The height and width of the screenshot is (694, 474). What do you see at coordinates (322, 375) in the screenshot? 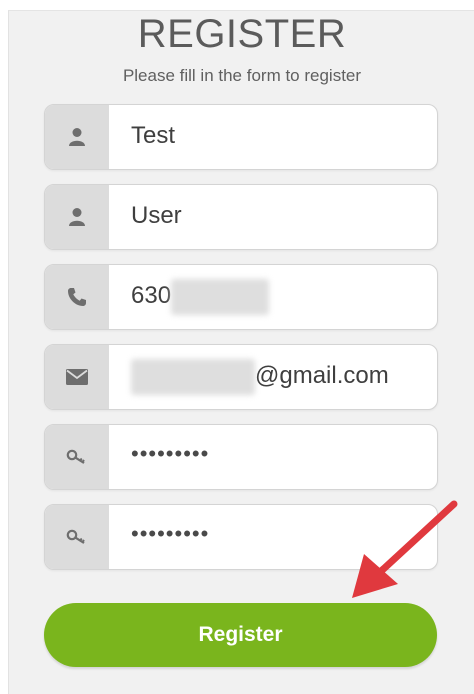
I see `email-value: @gmail.com` at bounding box center [322, 375].